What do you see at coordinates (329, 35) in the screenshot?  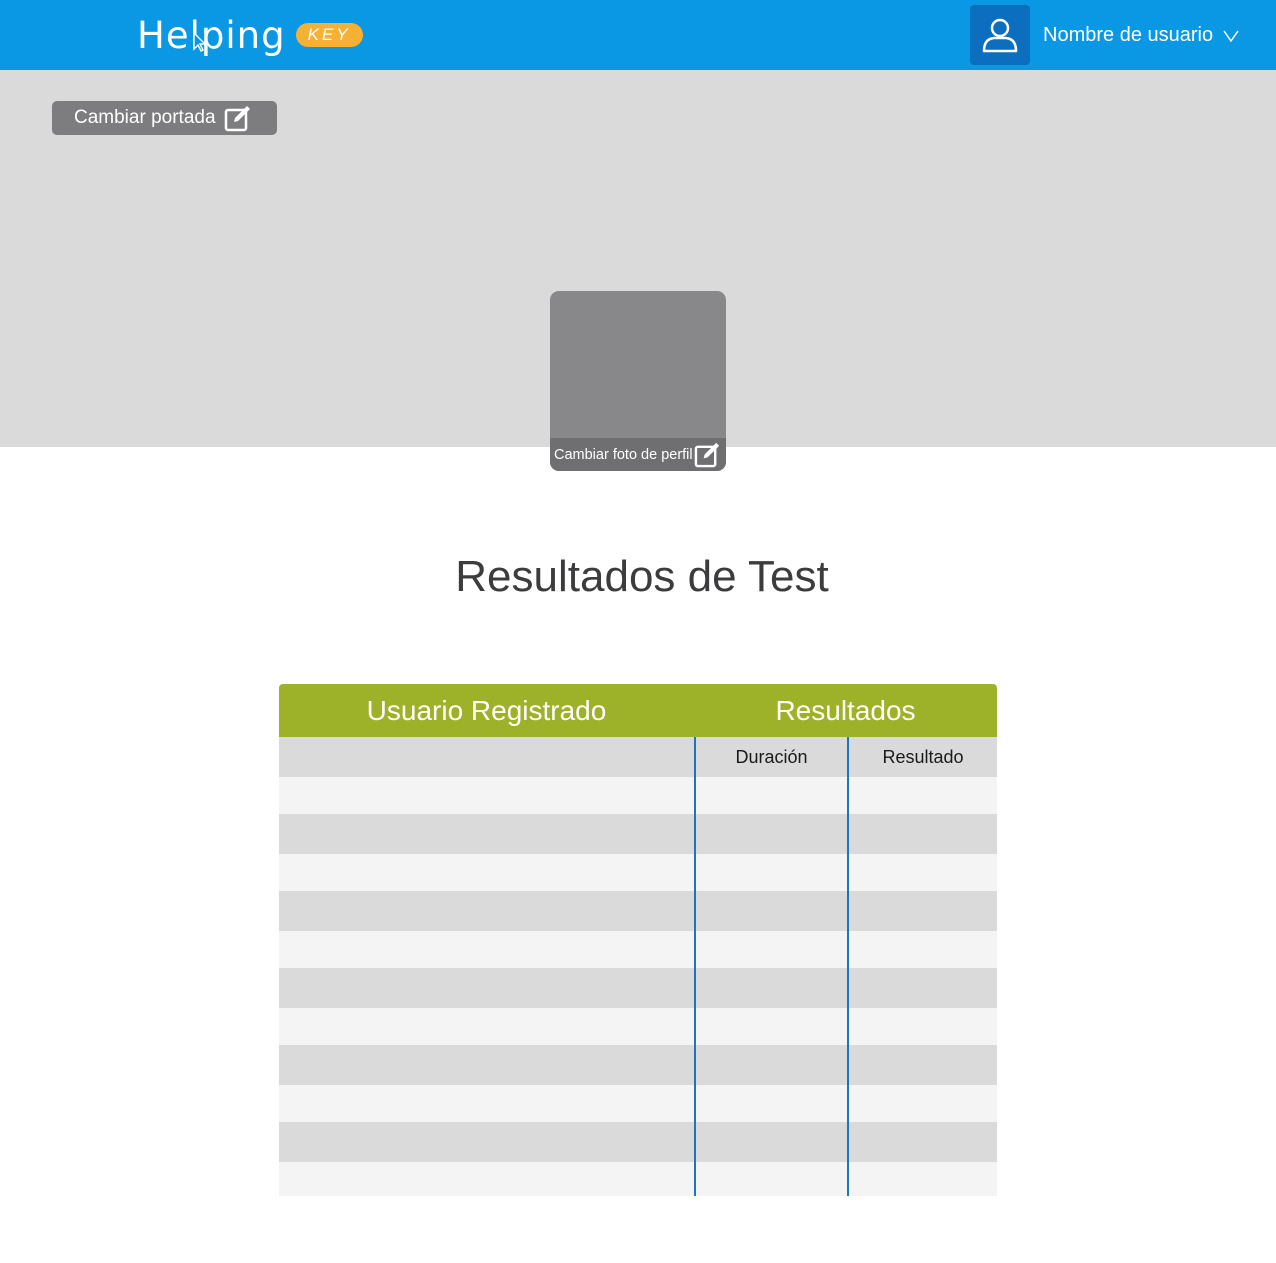 I see `logo-badge: KEY` at bounding box center [329, 35].